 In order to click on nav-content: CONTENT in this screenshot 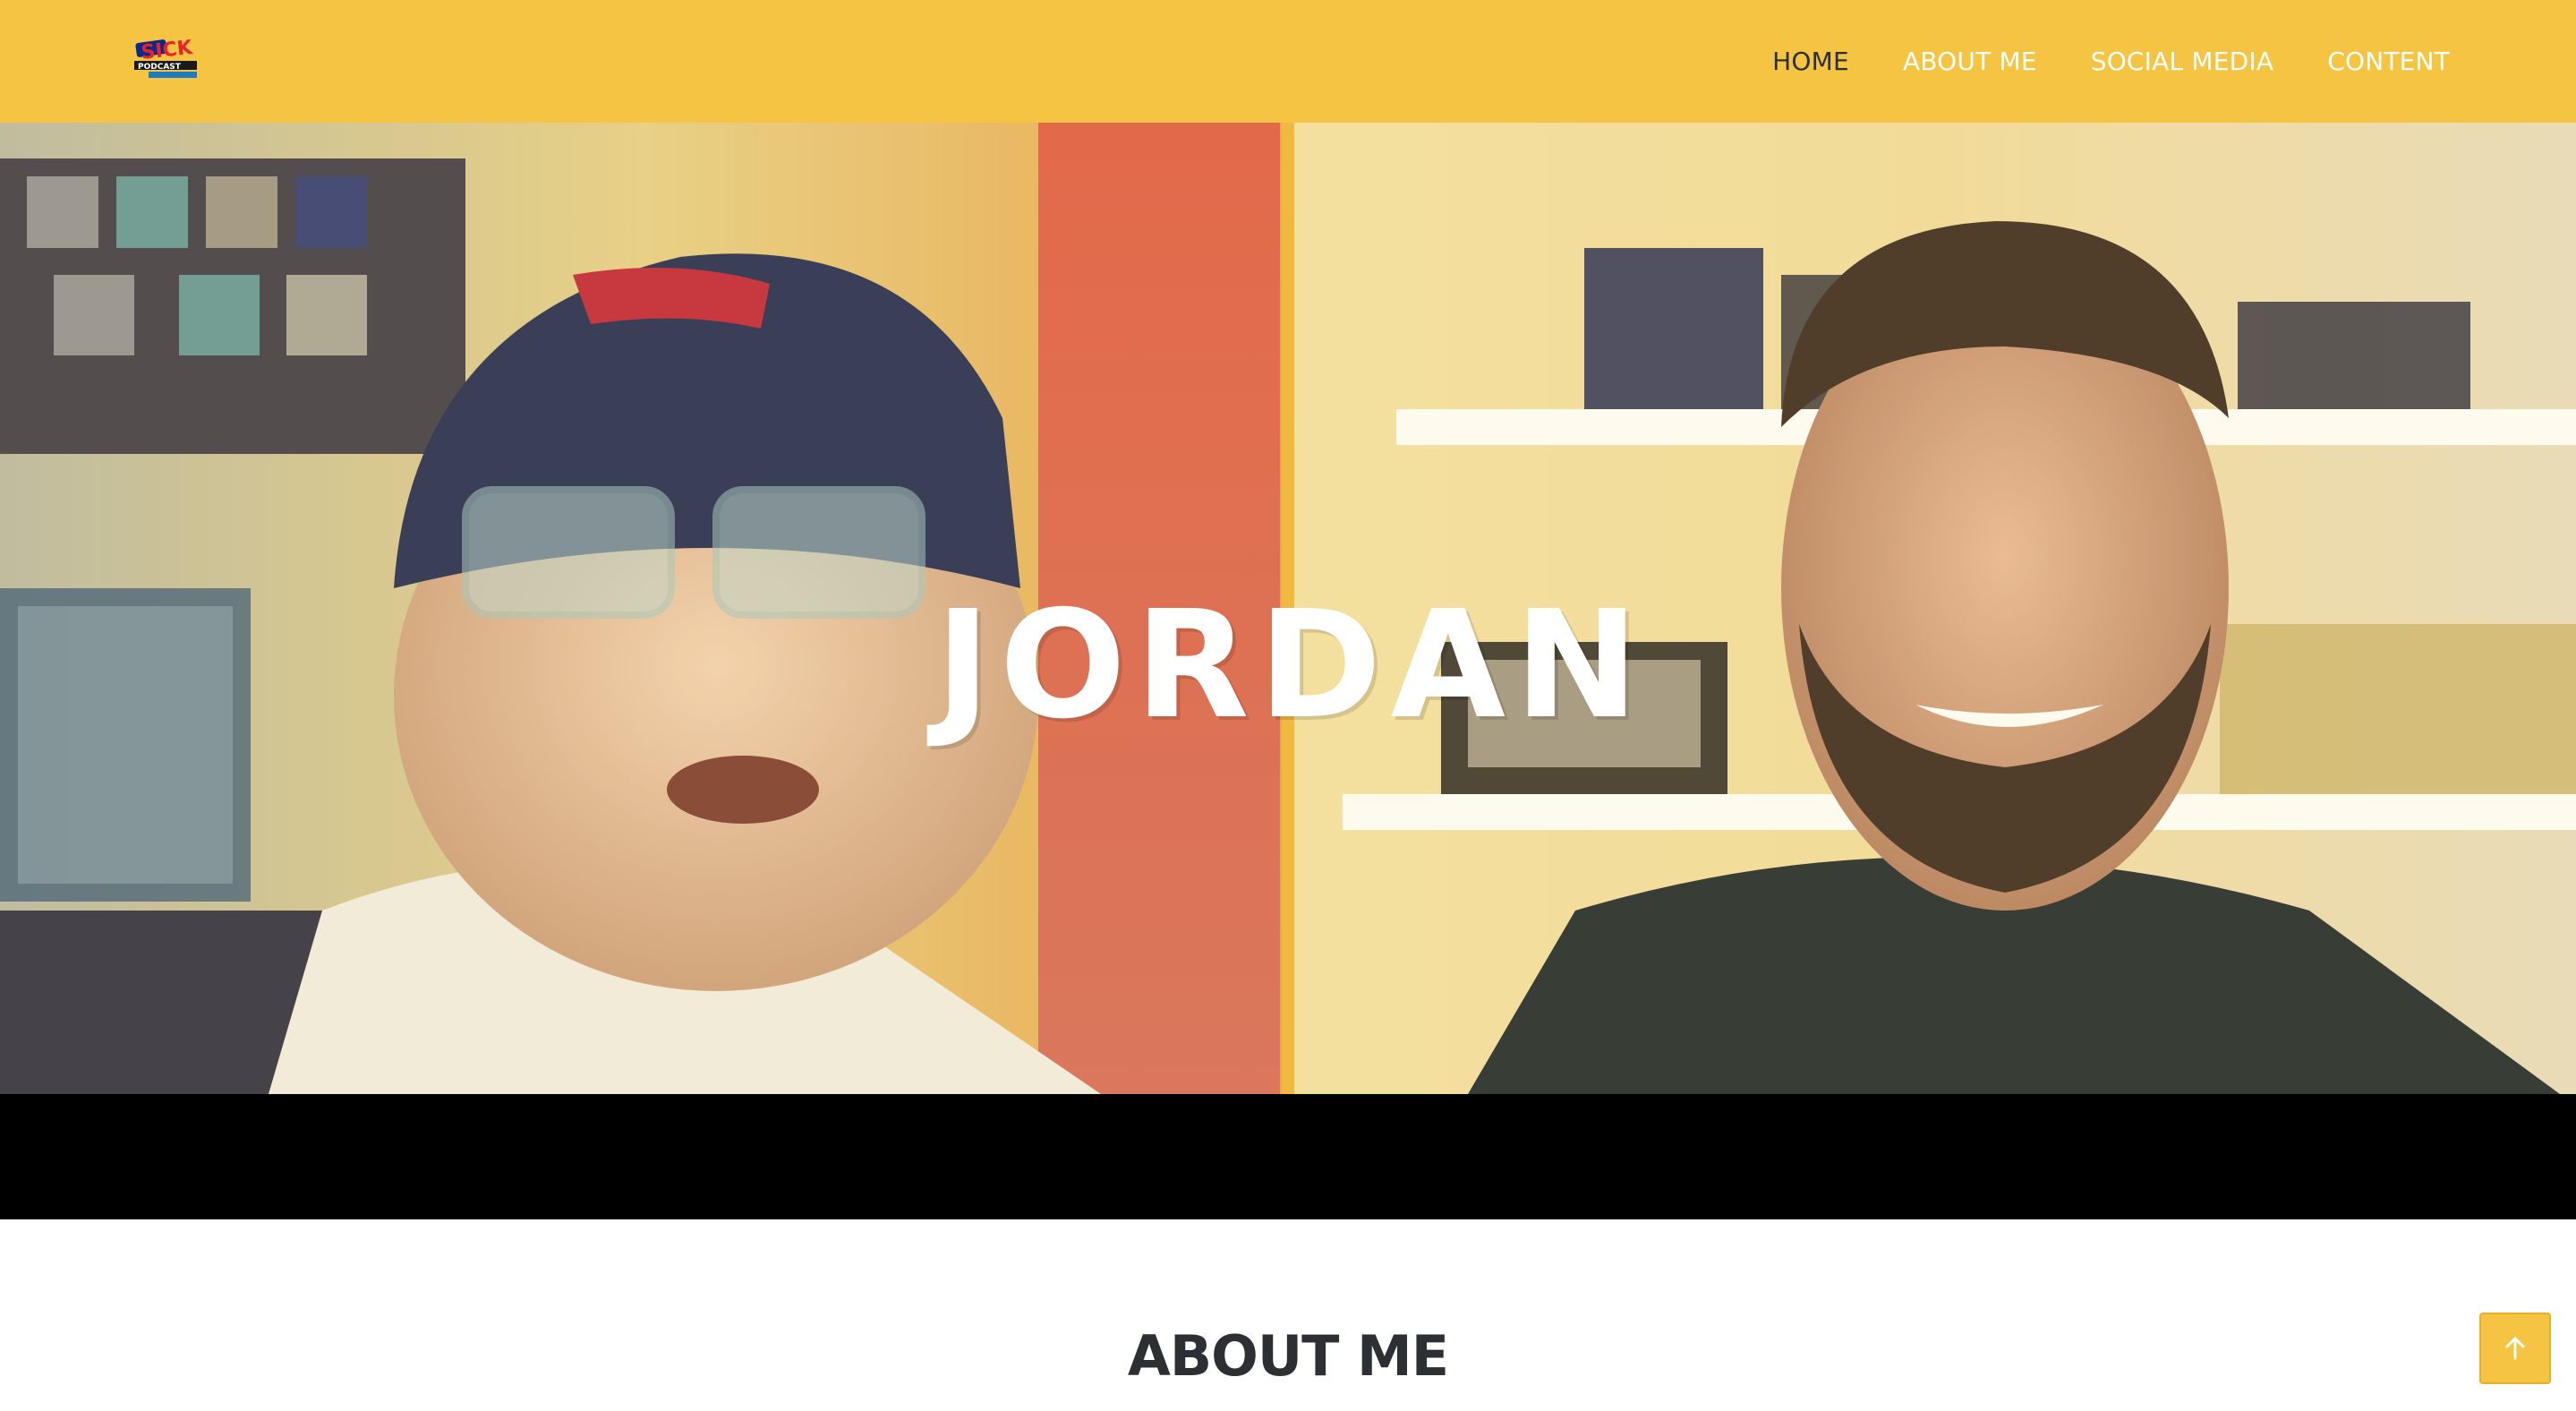, I will do `click(2388, 61)`.